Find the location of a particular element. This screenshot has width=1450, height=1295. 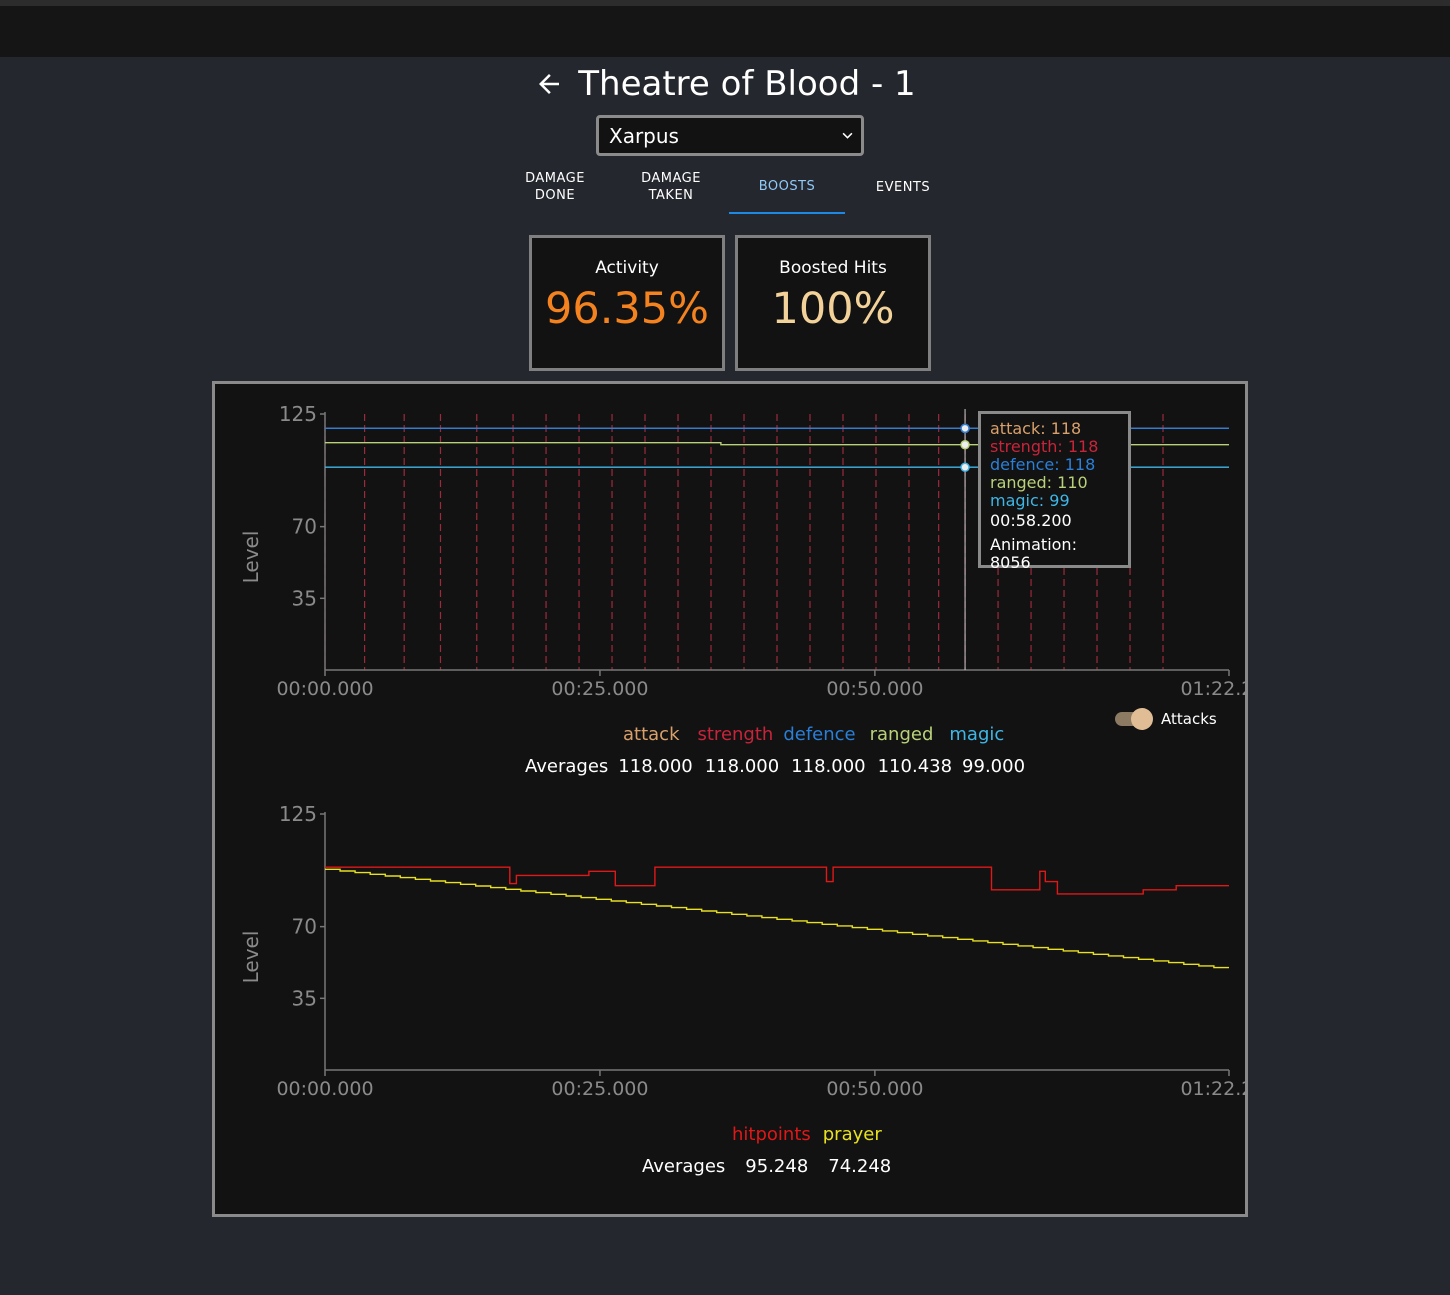

skills-x-tick-label: 01:22.200 is located at coordinates (1212, 689).